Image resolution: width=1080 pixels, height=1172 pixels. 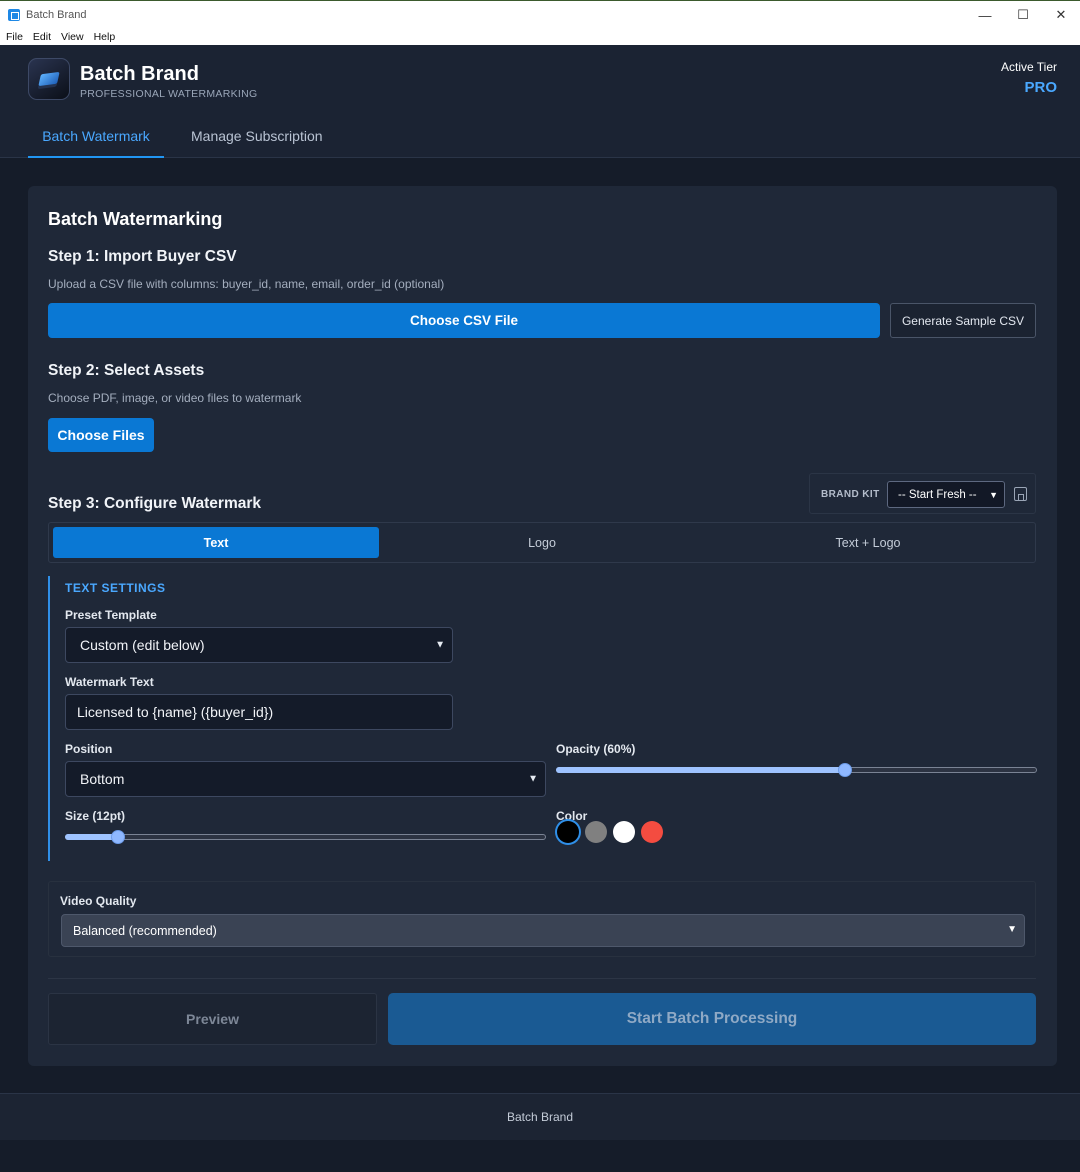 I want to click on tab-text: Text, so click(x=216, y=542).